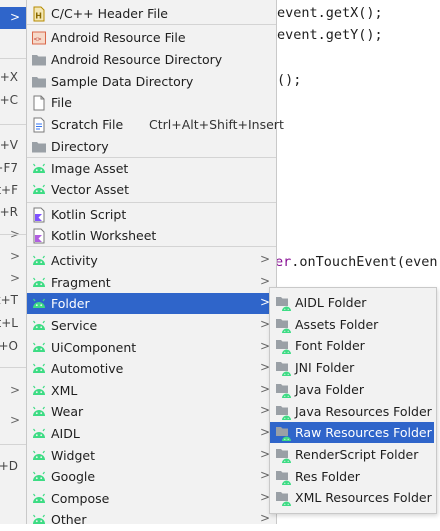 Image resolution: width=440 pixels, height=531 pixels. What do you see at coordinates (352, 476) in the screenshot?
I see `submenu-item-res-folder: Res Folder` at bounding box center [352, 476].